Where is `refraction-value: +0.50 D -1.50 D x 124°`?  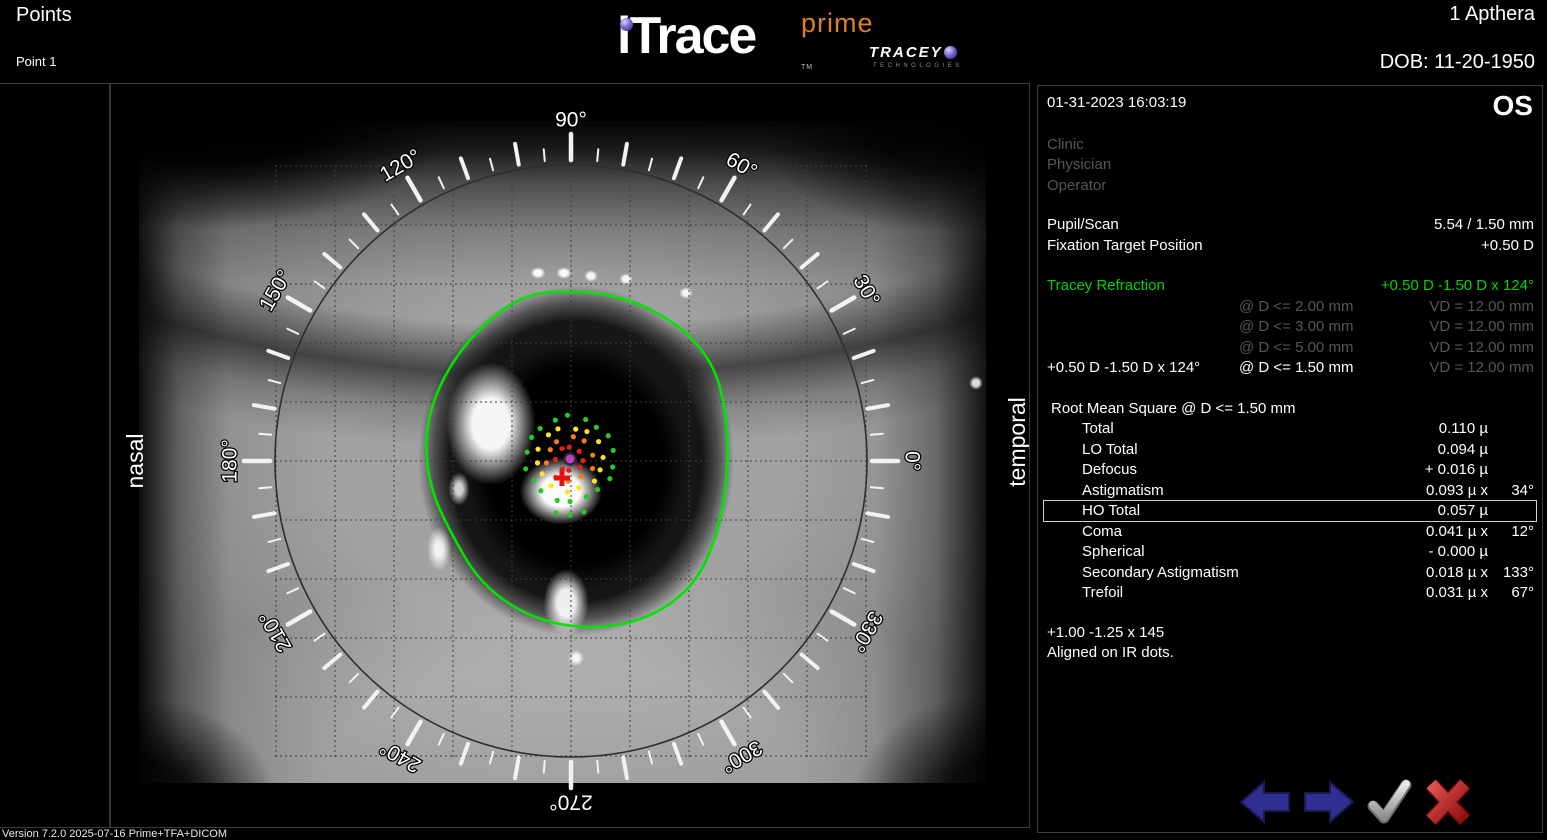
refraction-value: +0.50 D -1.50 D x 124° is located at coordinates (1124, 367).